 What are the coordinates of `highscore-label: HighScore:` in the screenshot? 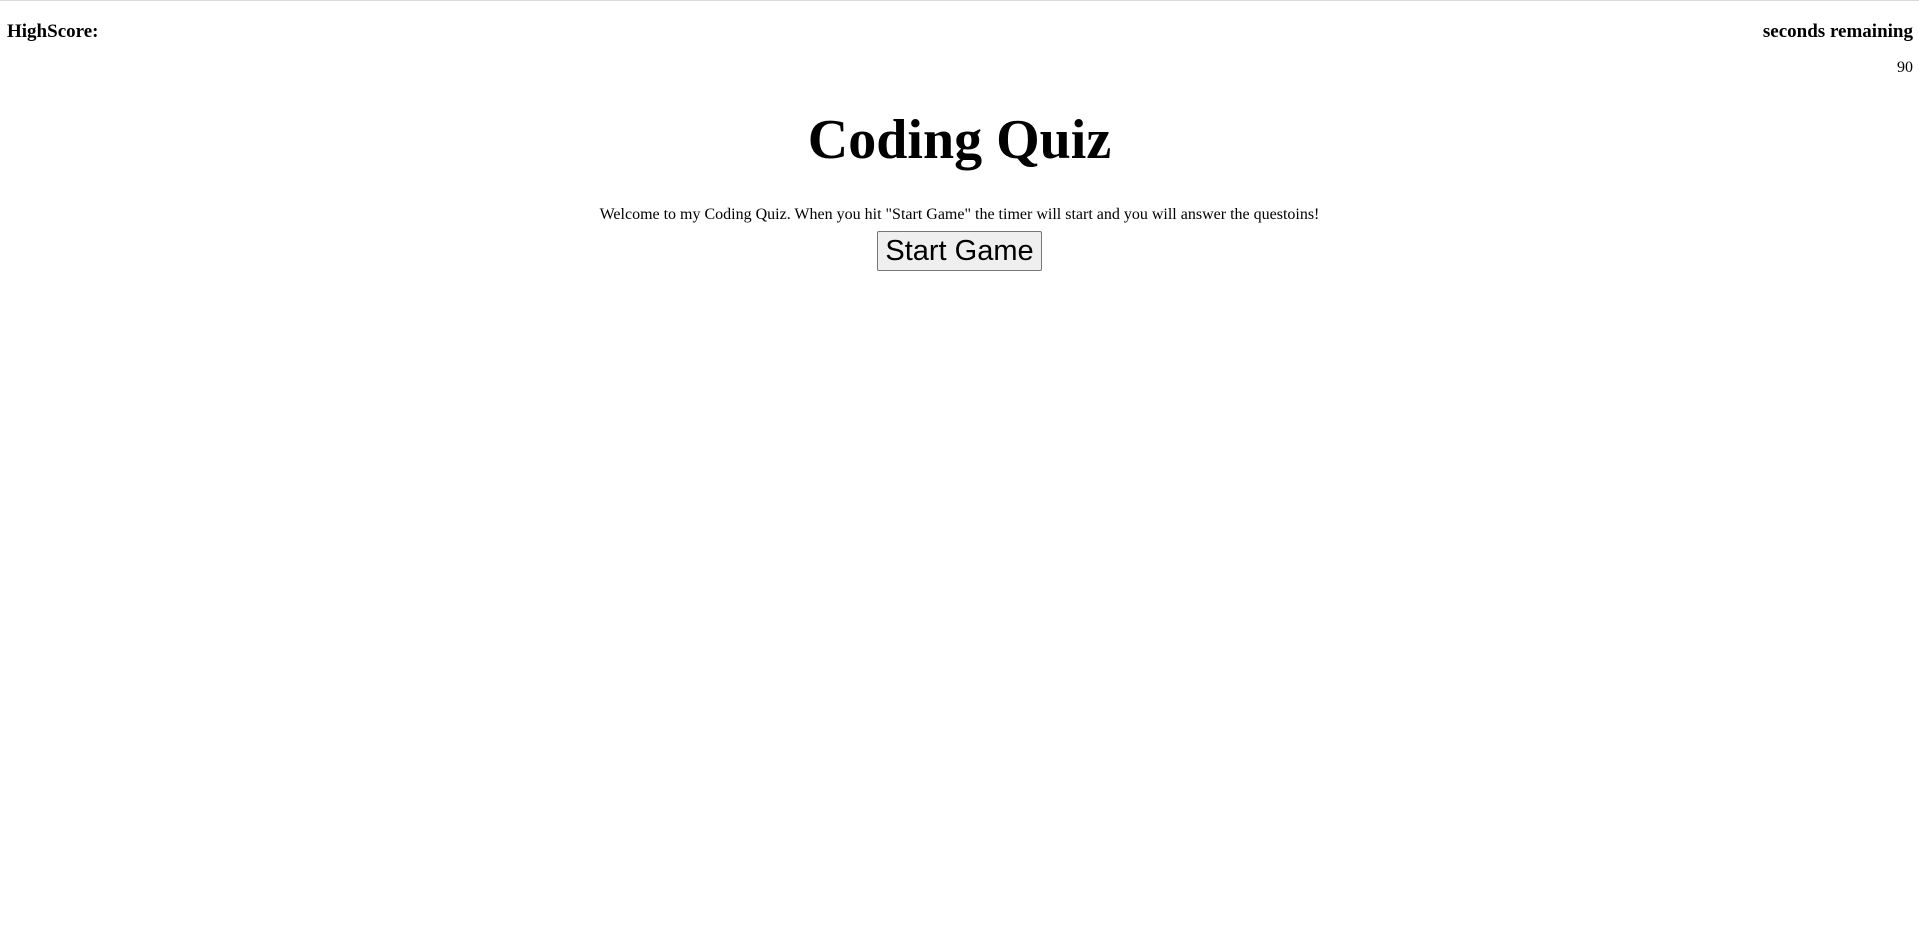 It's located at (53, 31).